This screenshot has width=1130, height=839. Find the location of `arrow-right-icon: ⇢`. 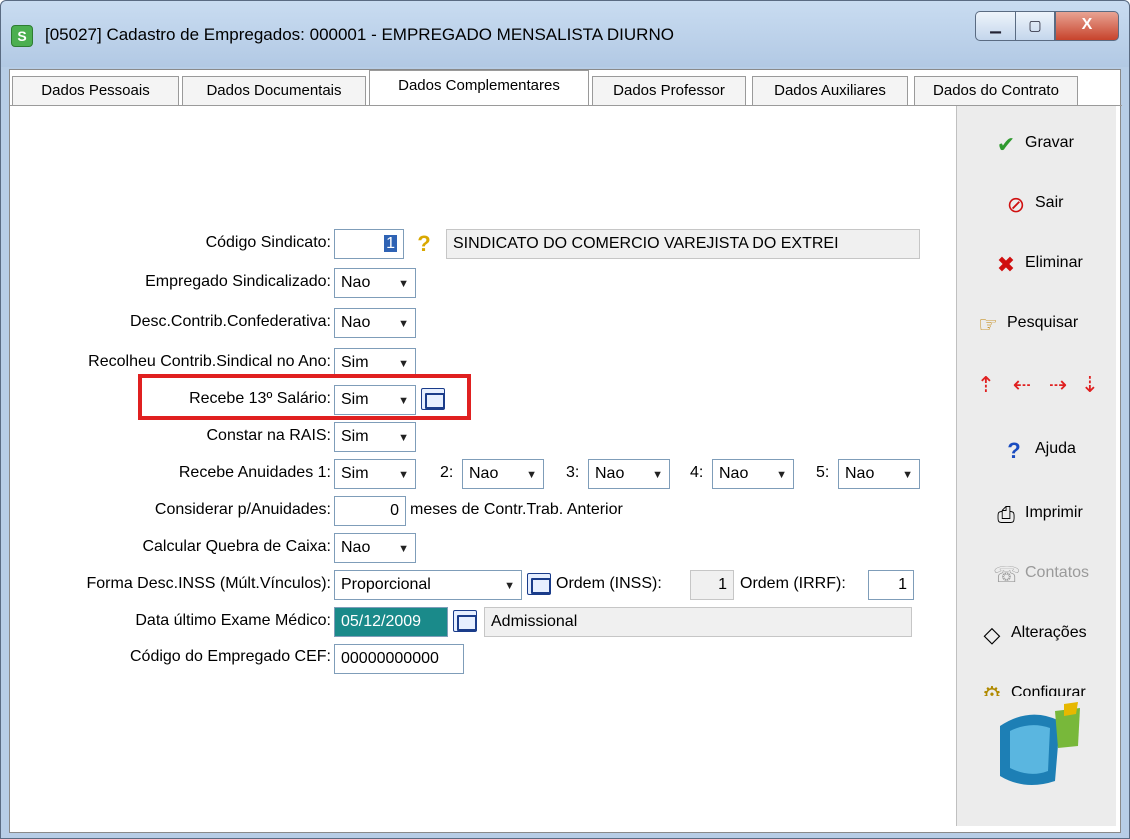

arrow-right-icon: ⇢ is located at coordinates (1058, 385).